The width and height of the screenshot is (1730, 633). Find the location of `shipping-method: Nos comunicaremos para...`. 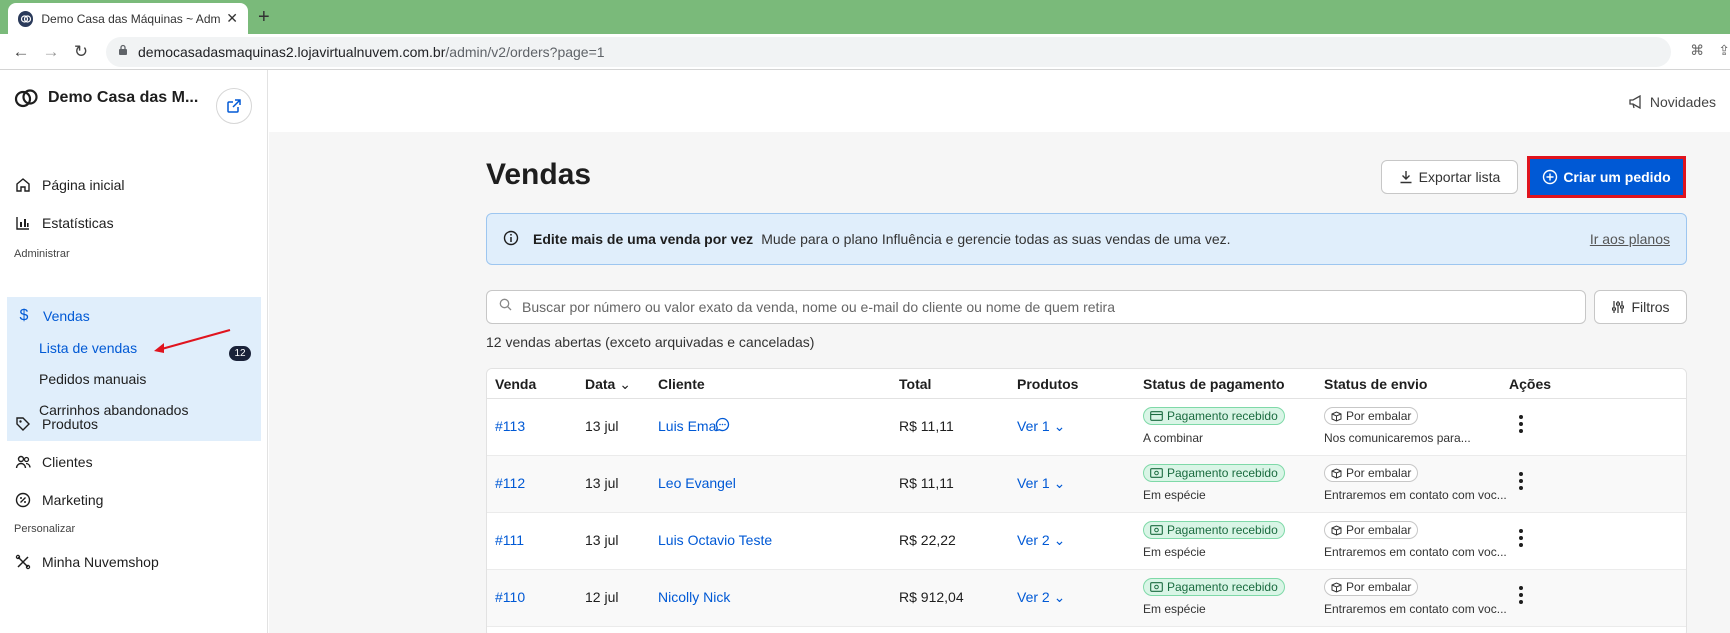

shipping-method: Nos comunicaremos para... is located at coordinates (1397, 438).